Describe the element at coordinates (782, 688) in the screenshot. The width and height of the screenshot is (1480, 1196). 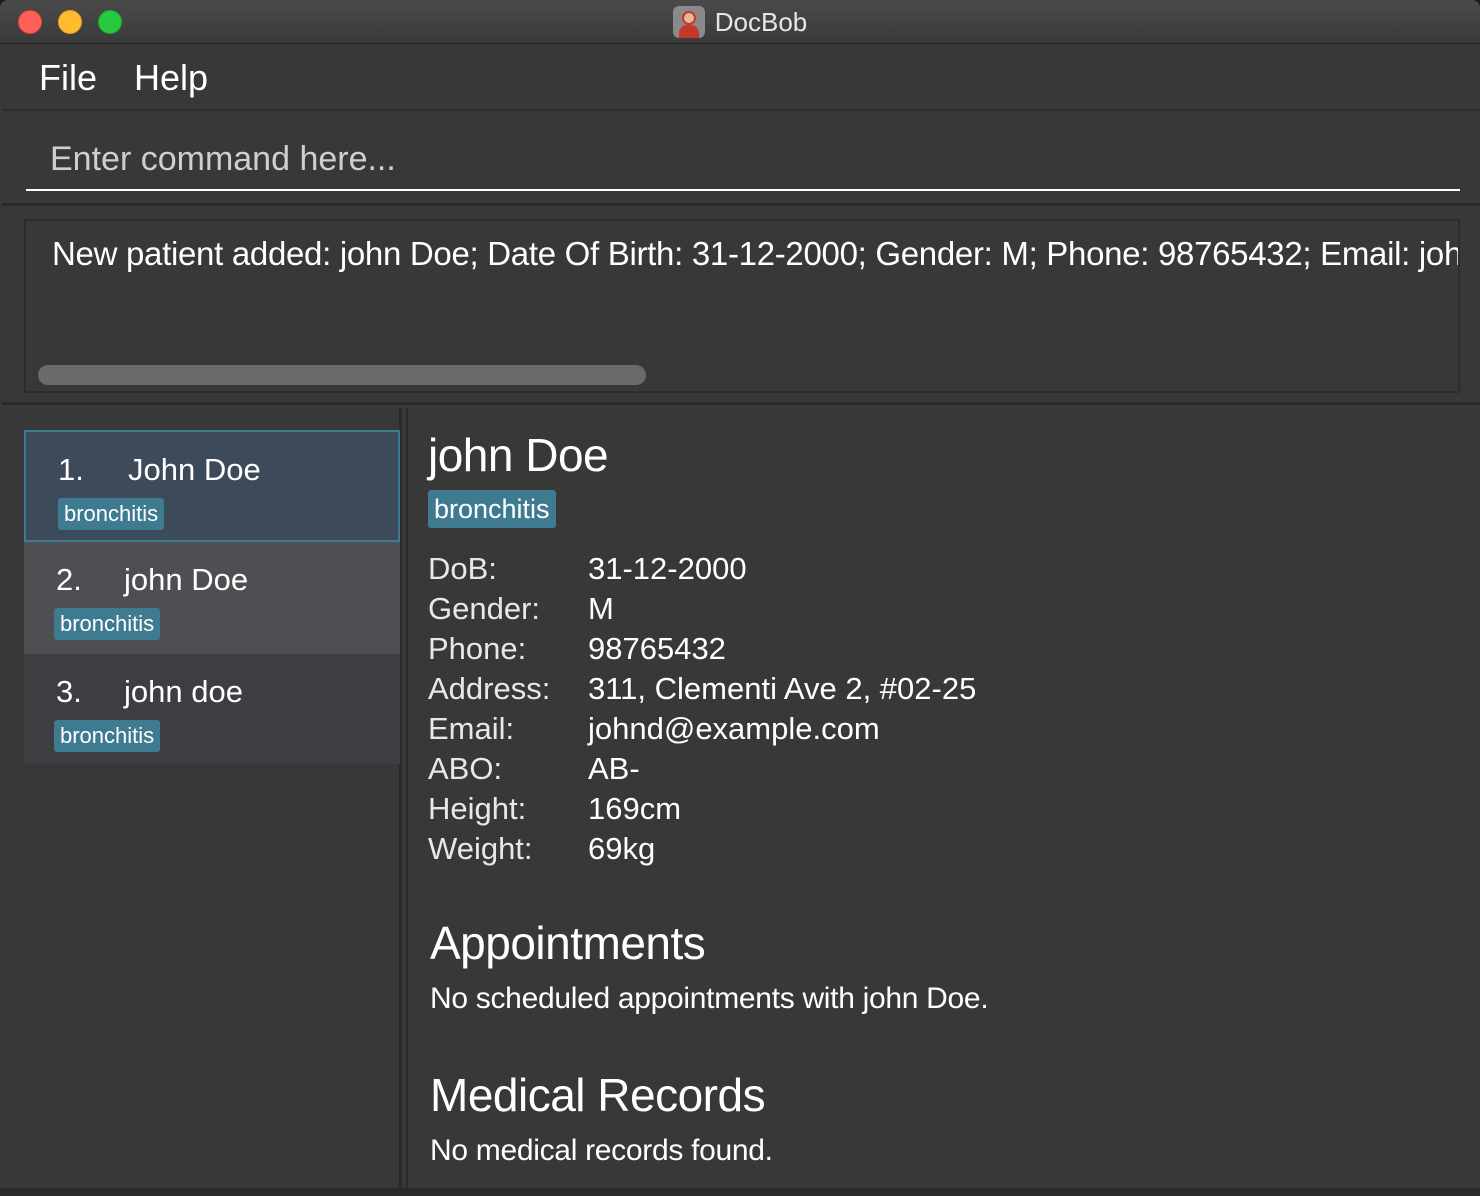
I see `field-value: 311, Clementi Ave 2, #02-25` at that location.